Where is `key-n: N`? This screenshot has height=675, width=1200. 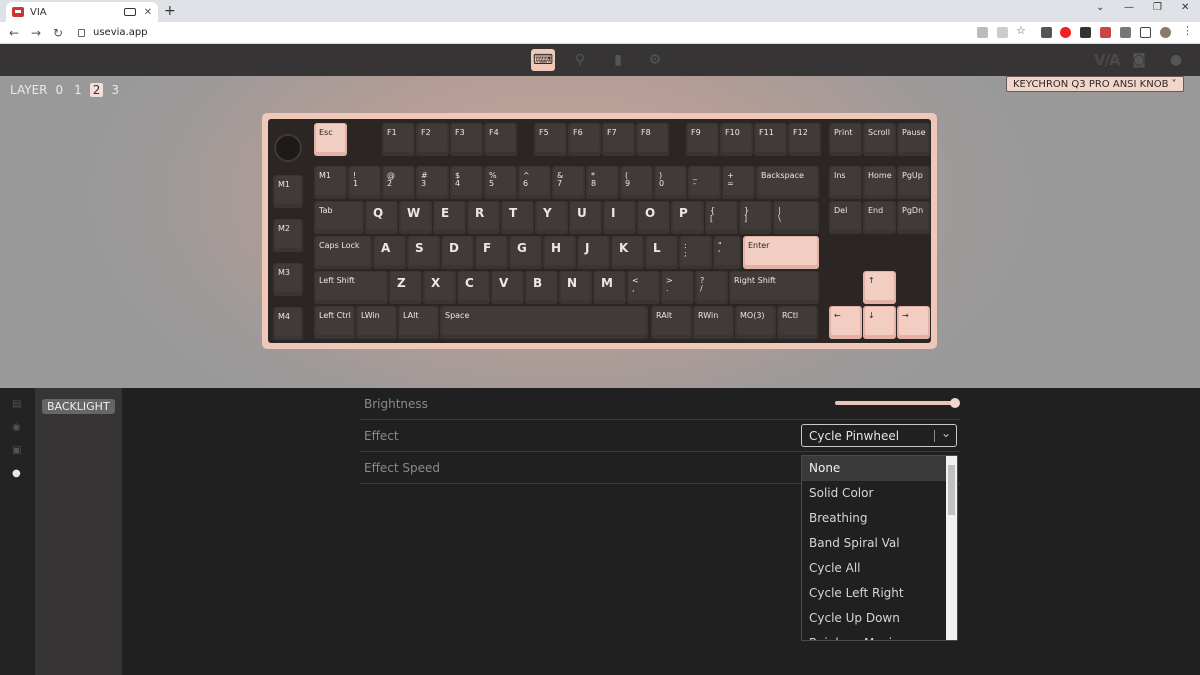 key-n: N is located at coordinates (575, 287).